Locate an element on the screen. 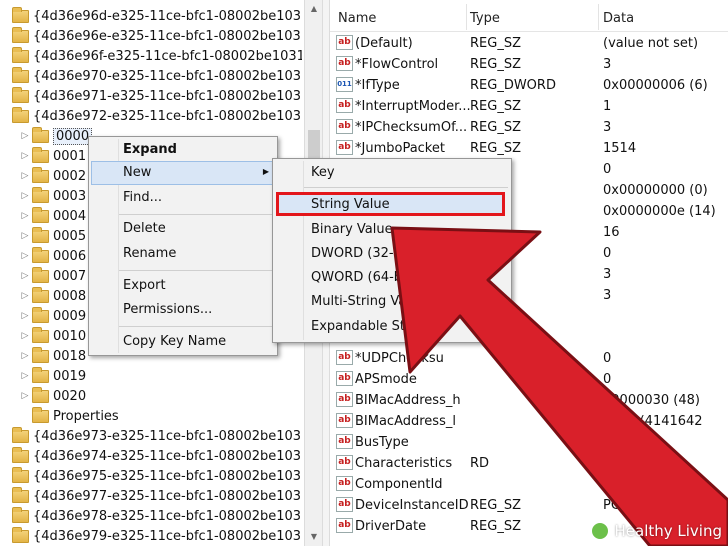 The image size is (728, 546). value-name: BusType is located at coordinates (382, 442).